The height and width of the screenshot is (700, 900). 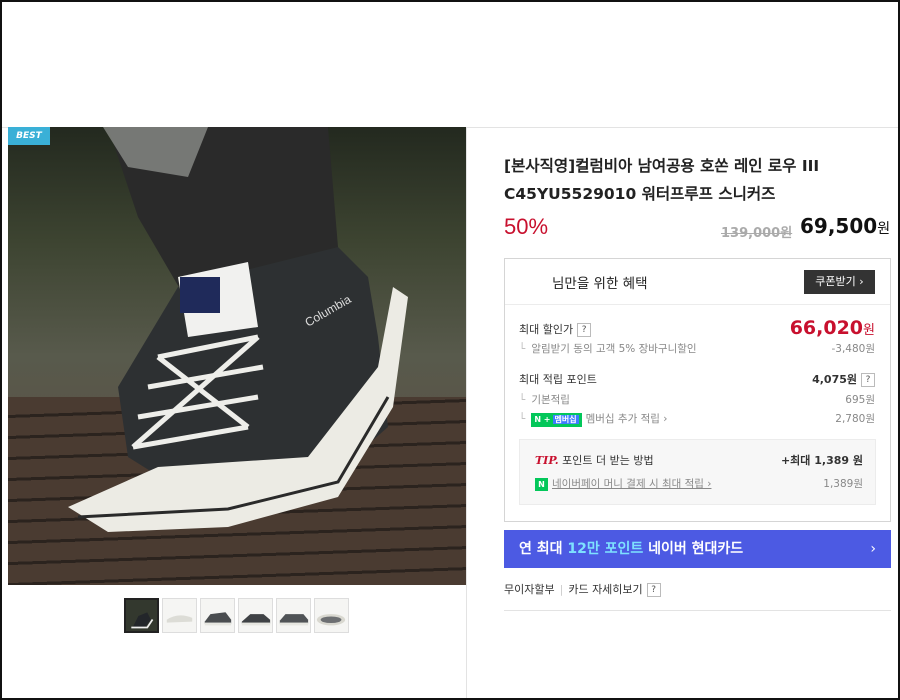 I want to click on tip-max-points: +최대 1,389 원, so click(x=821, y=460).